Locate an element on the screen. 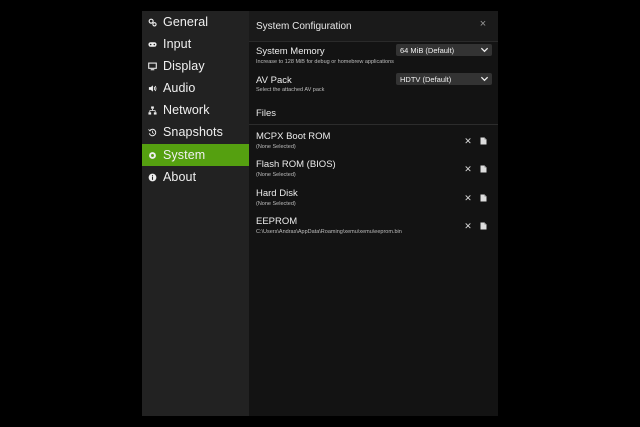  clear-eeprom-button: ✕ is located at coordinates (468, 226).